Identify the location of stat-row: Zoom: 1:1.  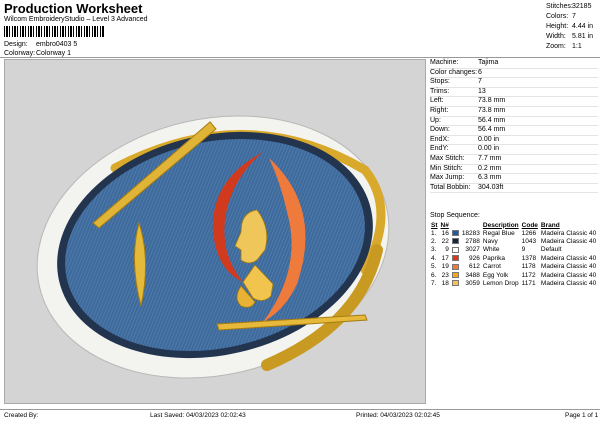
(569, 47).